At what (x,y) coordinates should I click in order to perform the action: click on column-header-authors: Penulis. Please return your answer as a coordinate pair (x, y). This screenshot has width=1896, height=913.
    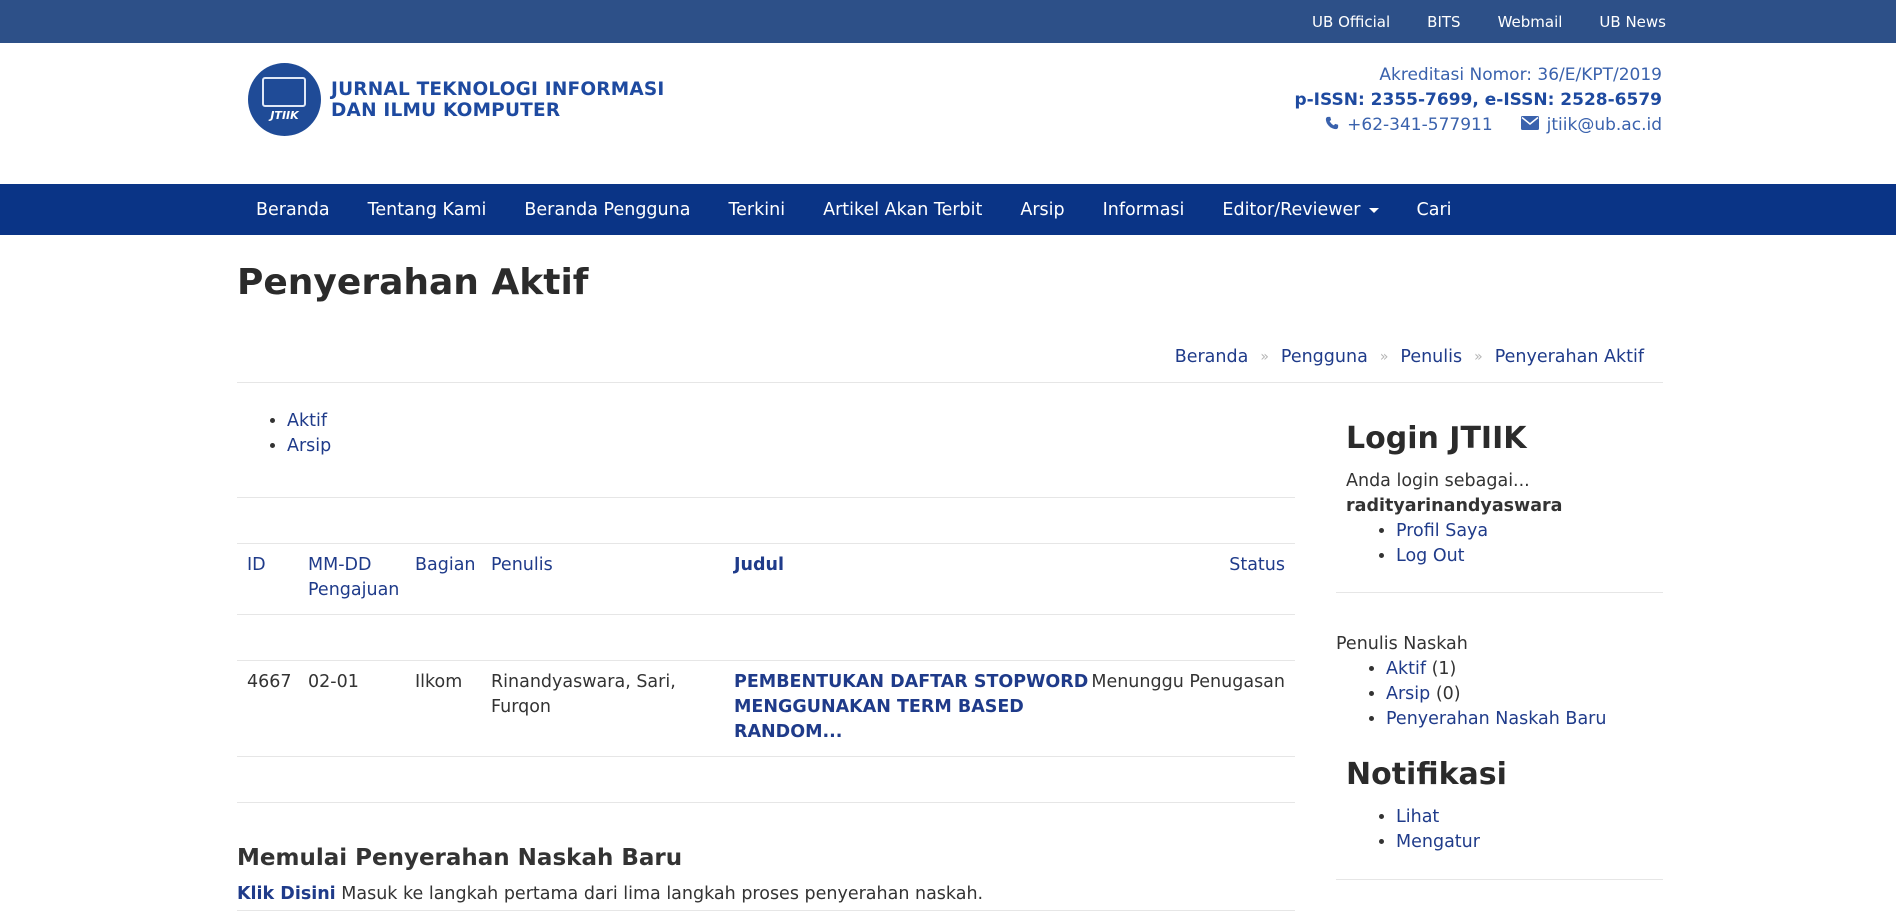
    Looking at the image, I should click on (522, 565).